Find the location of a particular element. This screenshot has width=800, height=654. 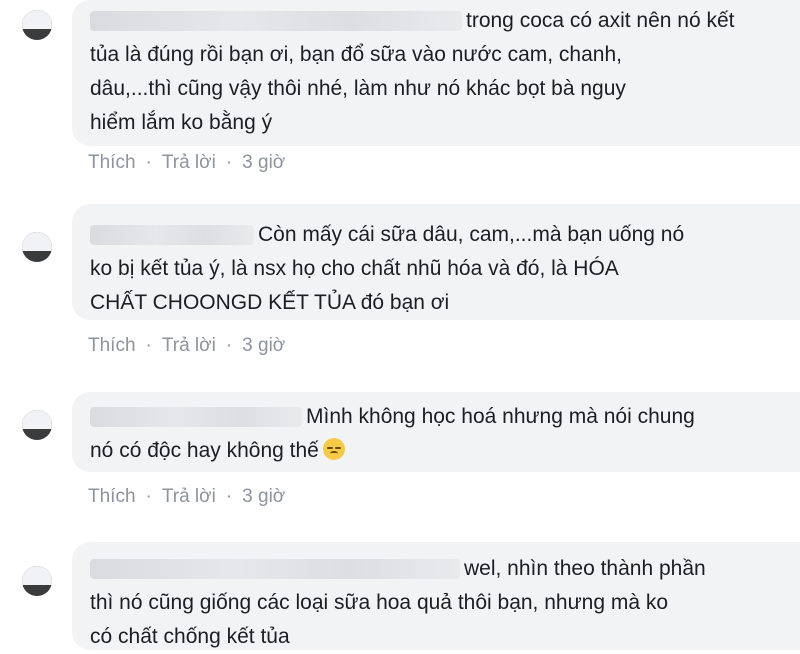

comment-text-line: hiểm lắm ko bằng ý is located at coordinates (181, 122).